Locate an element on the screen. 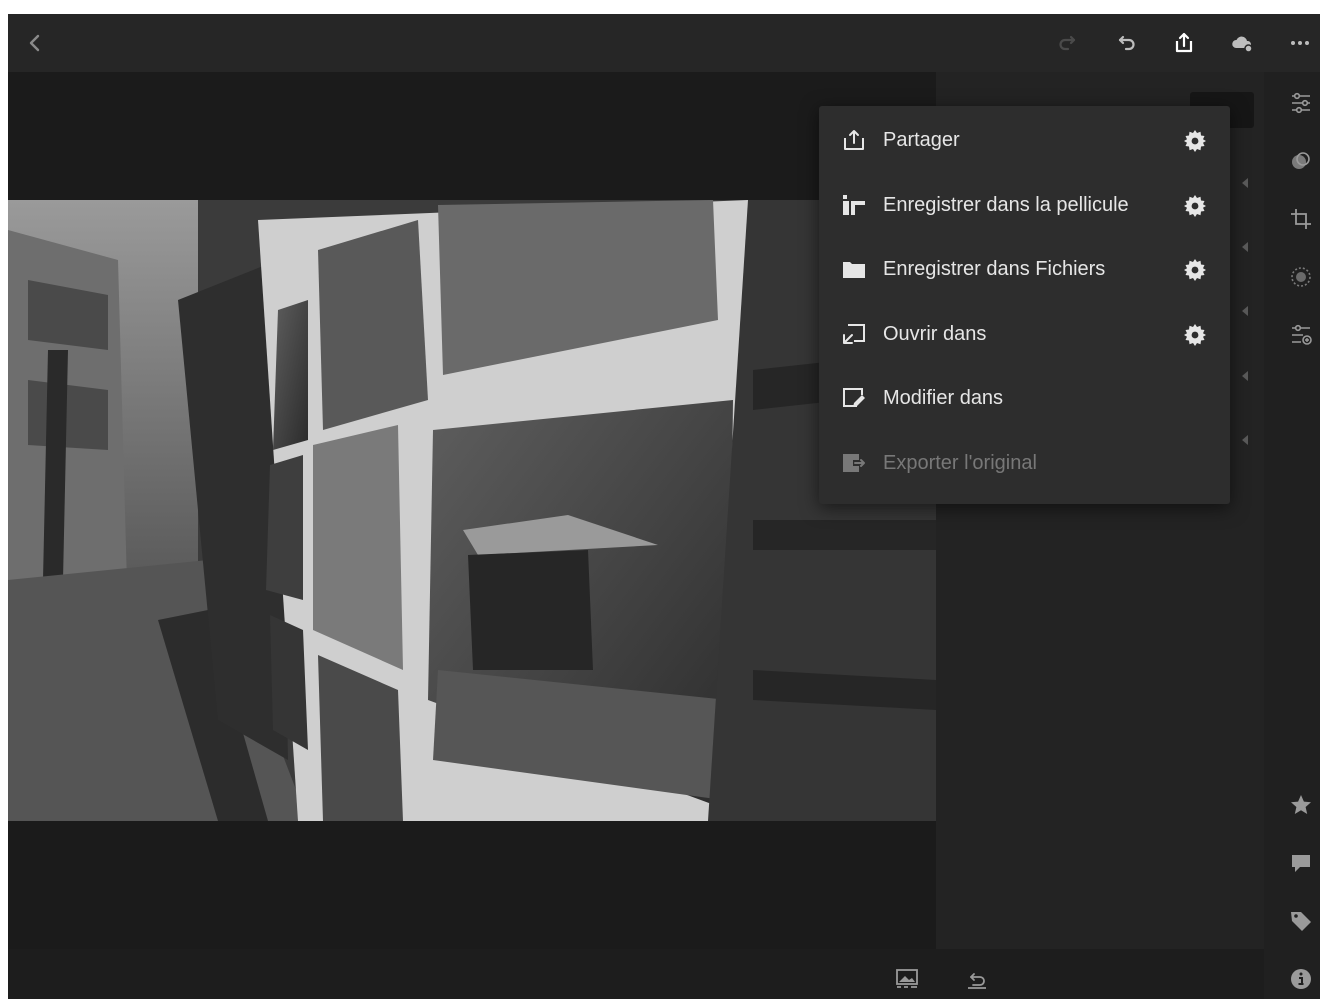  healing-tool is located at coordinates (1301, 277).